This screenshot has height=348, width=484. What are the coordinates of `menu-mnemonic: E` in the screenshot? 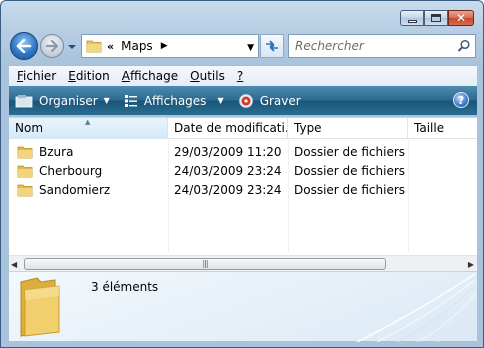 It's located at (72, 76).